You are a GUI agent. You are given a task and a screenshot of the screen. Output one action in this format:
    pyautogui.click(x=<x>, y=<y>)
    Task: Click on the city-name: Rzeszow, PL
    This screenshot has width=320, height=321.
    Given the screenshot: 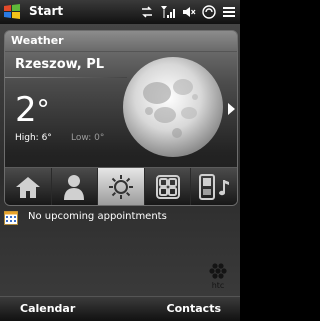 What is the action you would take?
    pyautogui.click(x=59, y=64)
    